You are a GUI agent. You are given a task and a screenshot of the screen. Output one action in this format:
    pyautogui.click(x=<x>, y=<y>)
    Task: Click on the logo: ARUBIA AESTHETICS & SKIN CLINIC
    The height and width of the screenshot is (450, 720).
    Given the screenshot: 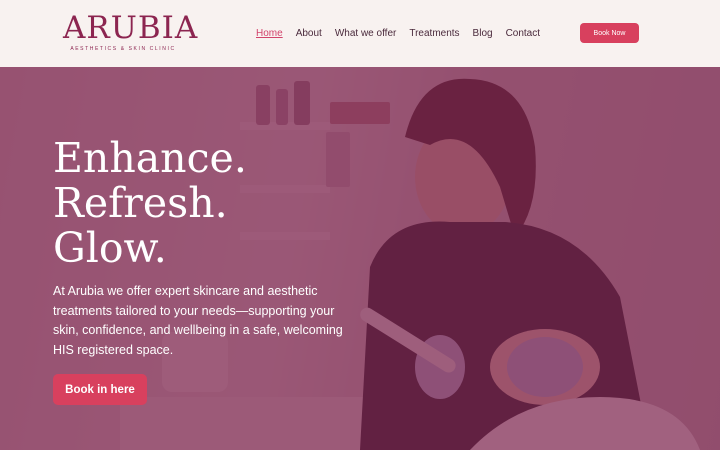 What is the action you would take?
    pyautogui.click(x=131, y=34)
    